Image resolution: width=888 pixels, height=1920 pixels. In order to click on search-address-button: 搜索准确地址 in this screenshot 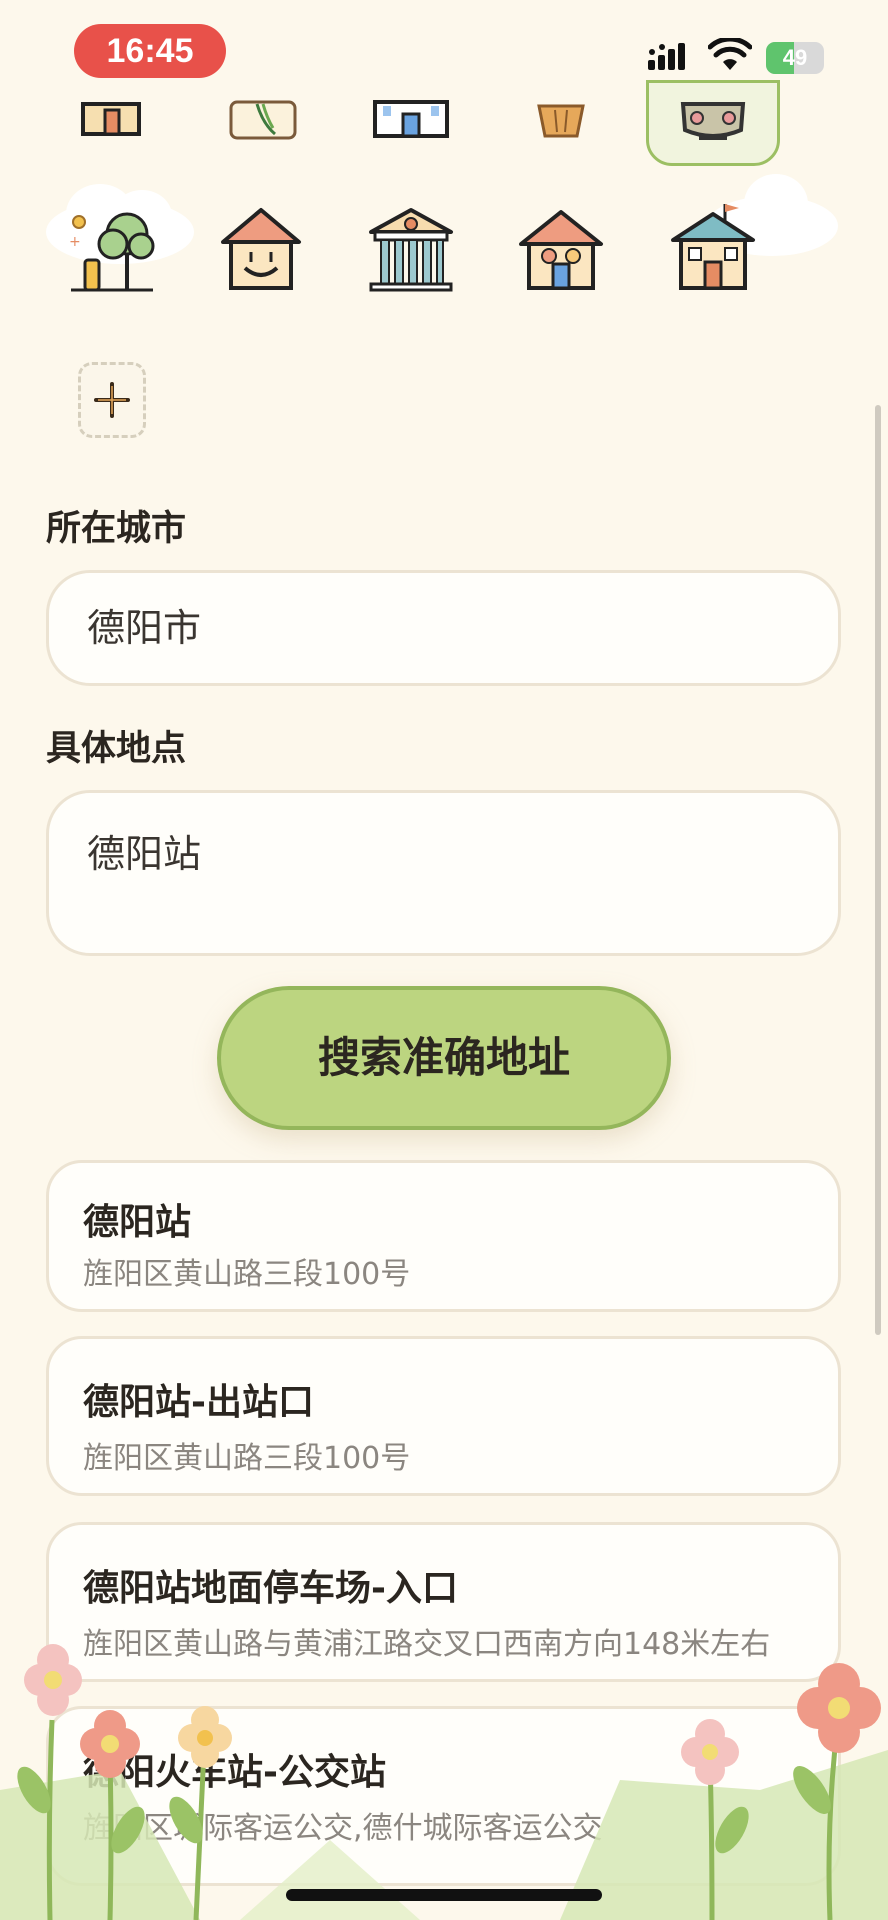, I will do `click(444, 1058)`.